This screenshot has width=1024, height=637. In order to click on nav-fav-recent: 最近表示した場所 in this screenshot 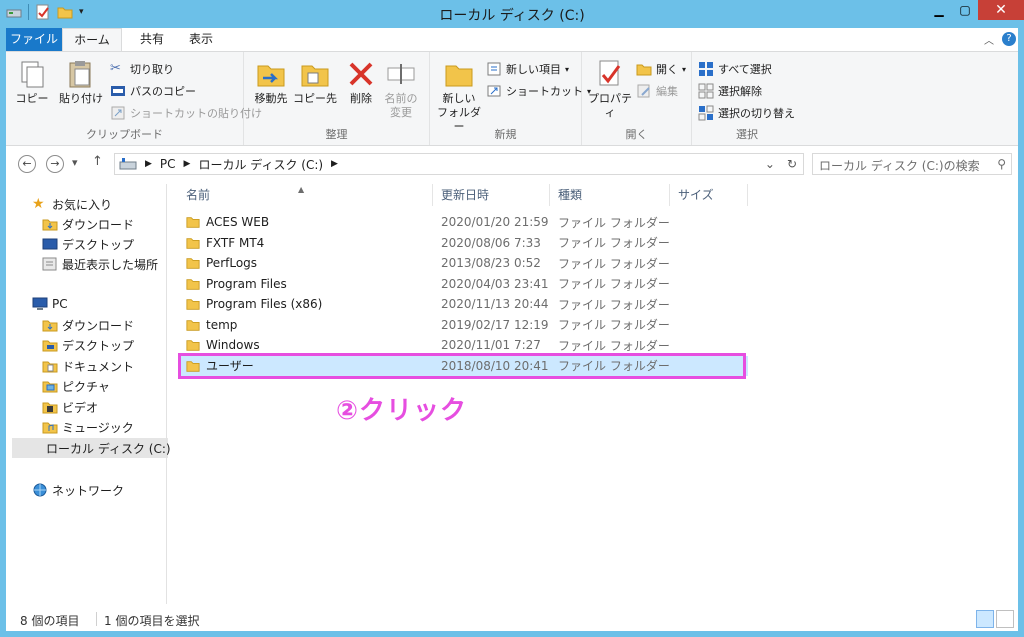, I will do `click(100, 264)`.